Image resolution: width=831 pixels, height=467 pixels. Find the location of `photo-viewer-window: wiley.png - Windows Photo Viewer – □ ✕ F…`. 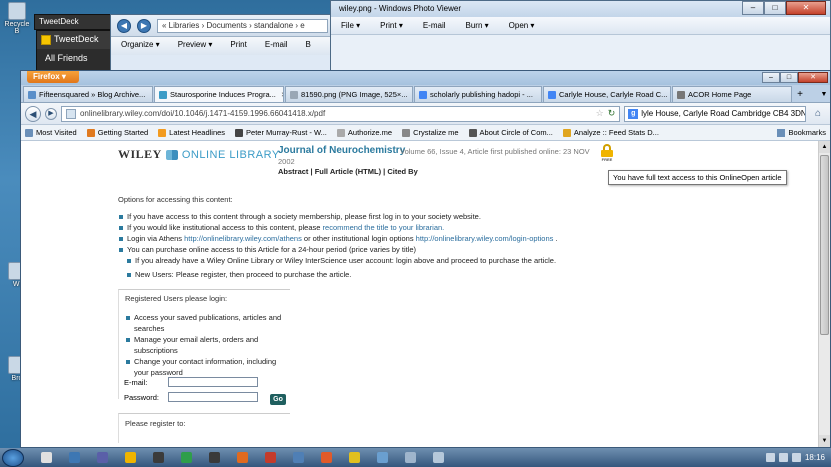

photo-viewer-window: wiley.png - Windows Photo Viewer – □ ✕ F… is located at coordinates (580, 37).